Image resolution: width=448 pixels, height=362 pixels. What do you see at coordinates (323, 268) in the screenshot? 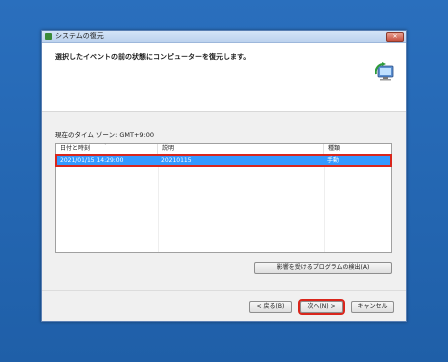
I see `detect-affected-programs-button: 影響を受けるプログラムの検出(A)` at bounding box center [323, 268].